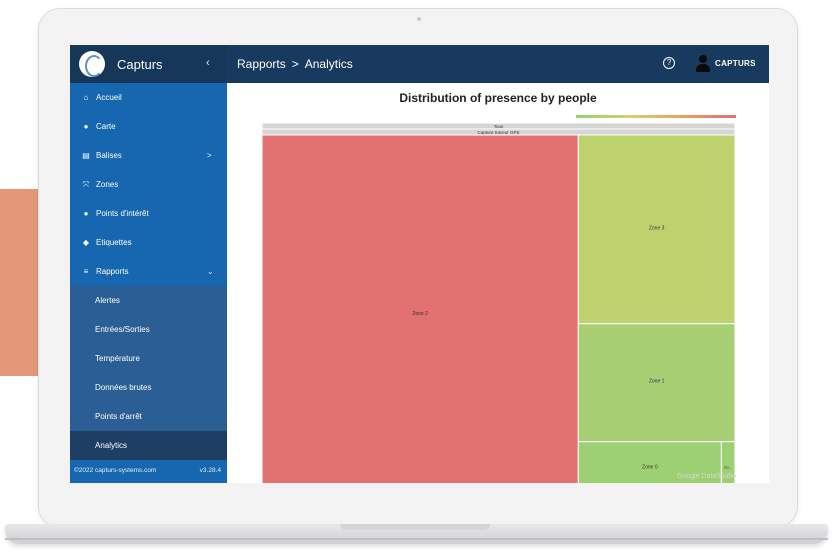 The height and width of the screenshot is (550, 833). I want to click on device-icon: ▤, so click(86, 155).